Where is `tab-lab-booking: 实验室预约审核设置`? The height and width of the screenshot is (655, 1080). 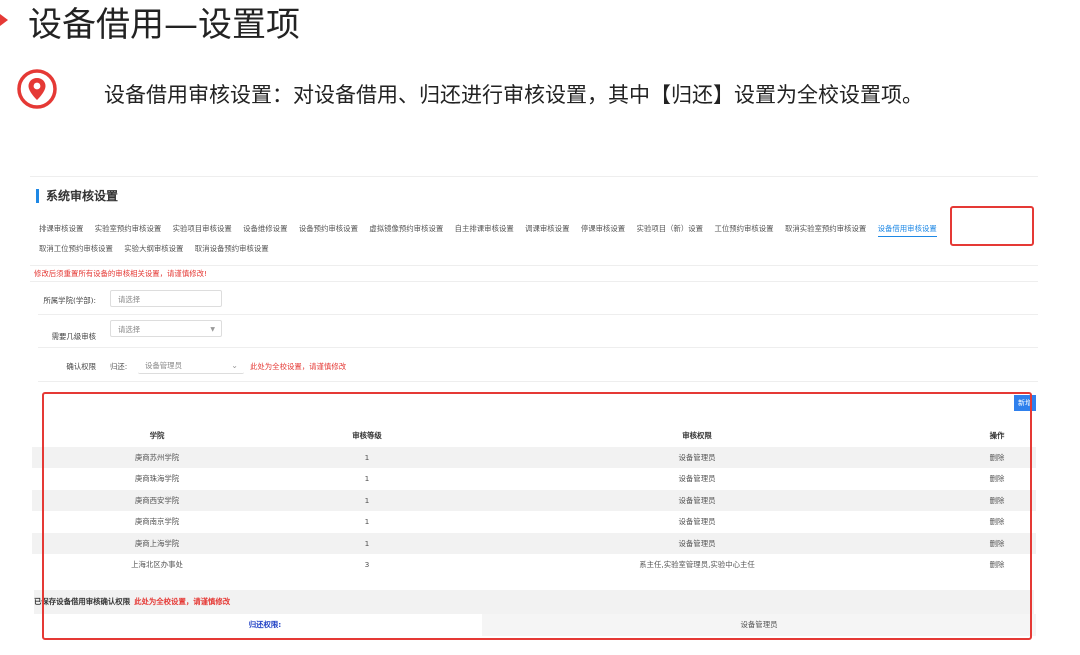 tab-lab-booking: 实验室预约审核设置 is located at coordinates (128, 229).